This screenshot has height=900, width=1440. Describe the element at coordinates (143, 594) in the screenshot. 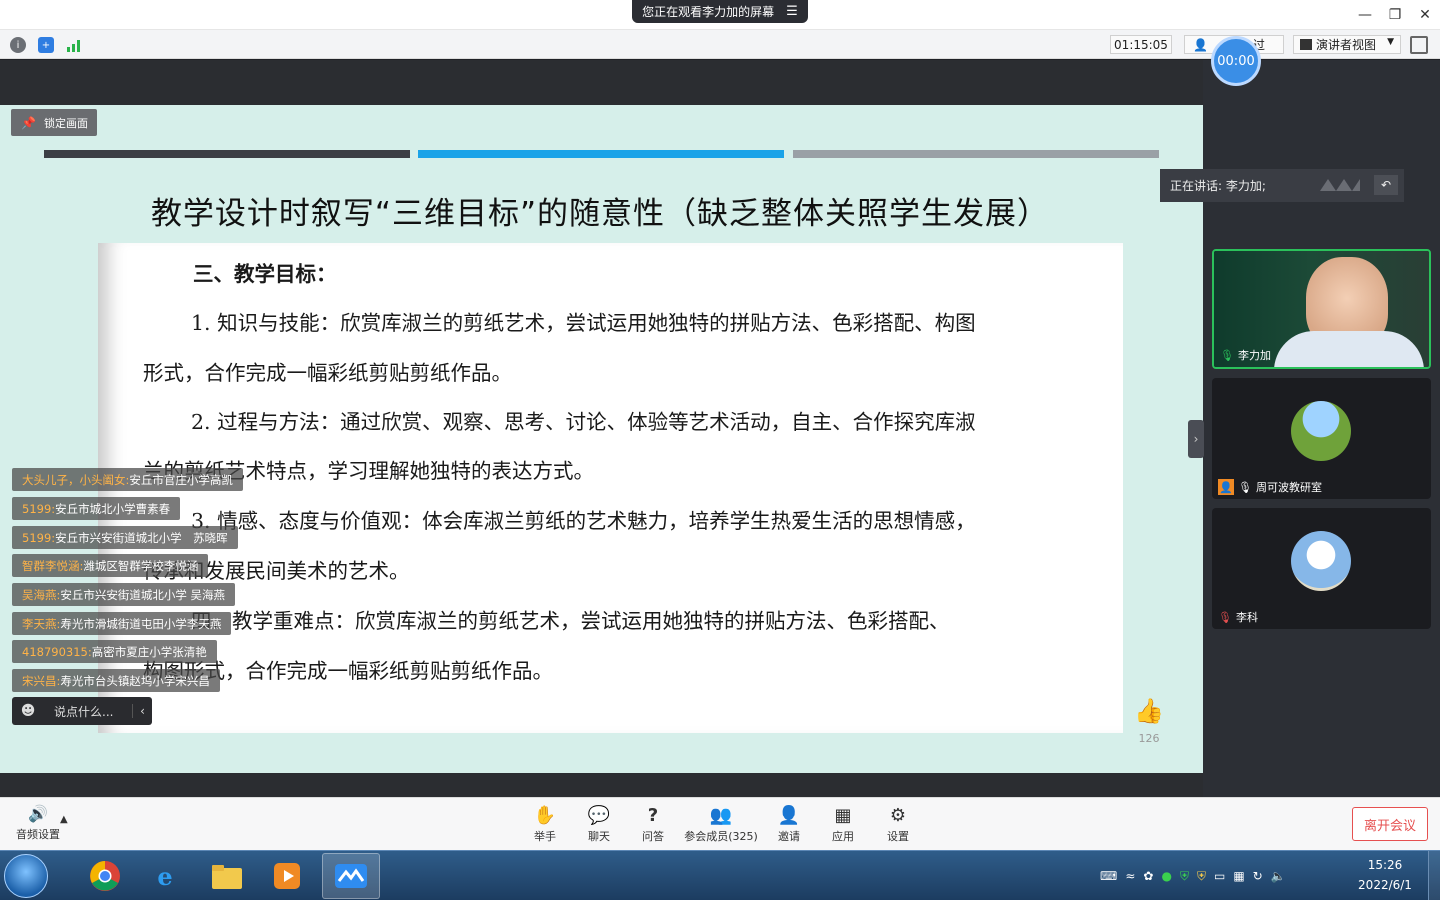

I see `comment-text: 安丘市兴安街道城北小学 吴海燕` at that location.